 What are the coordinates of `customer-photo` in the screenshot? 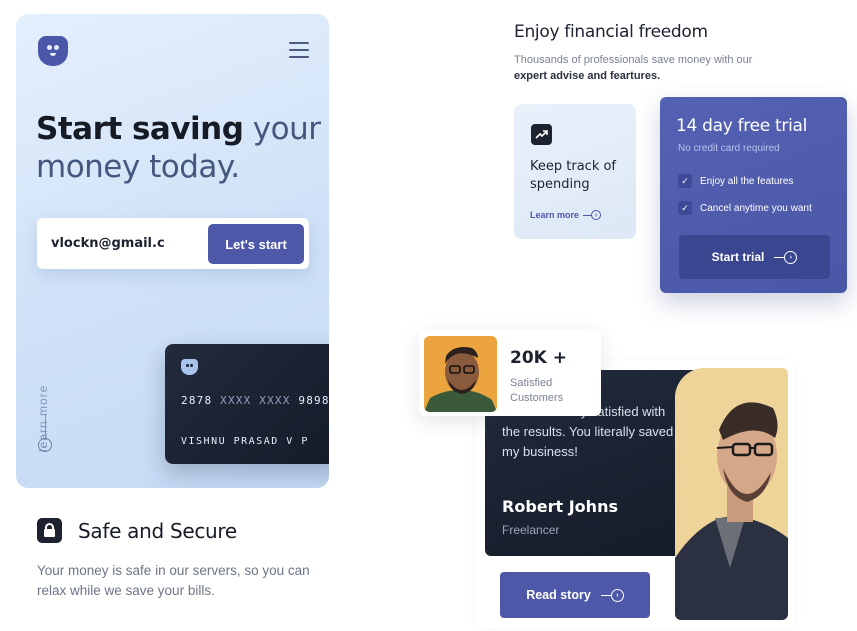 It's located at (460, 374).